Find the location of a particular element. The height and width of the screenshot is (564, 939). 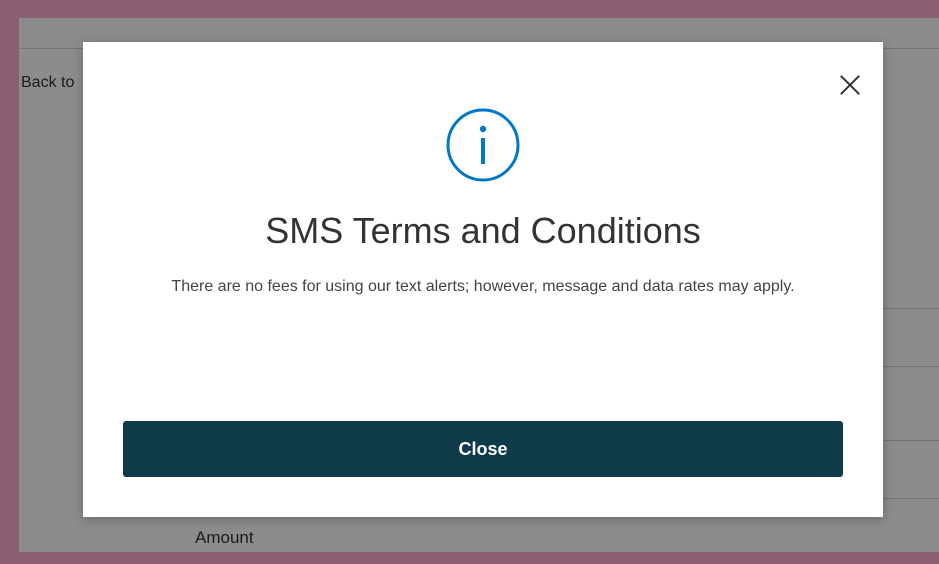

dialog-title: SMS Terms and Conditions is located at coordinates (483, 230).